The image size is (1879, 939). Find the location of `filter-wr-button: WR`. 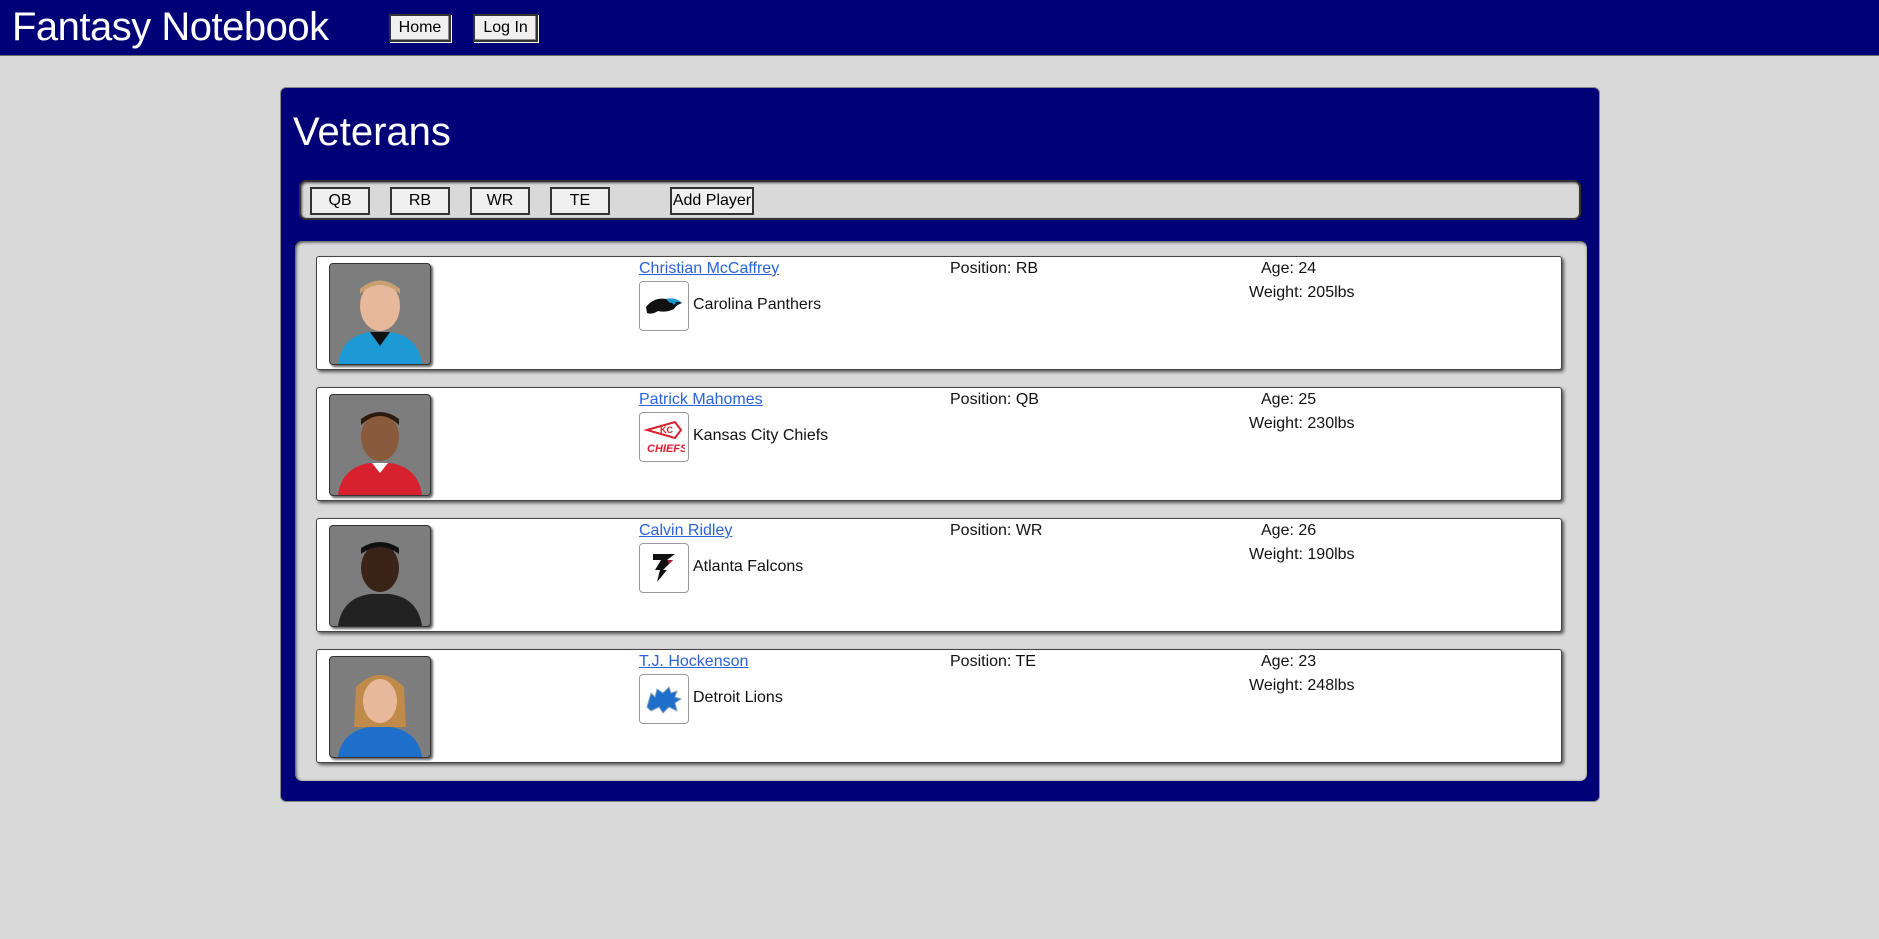

filter-wr-button: WR is located at coordinates (500, 201).